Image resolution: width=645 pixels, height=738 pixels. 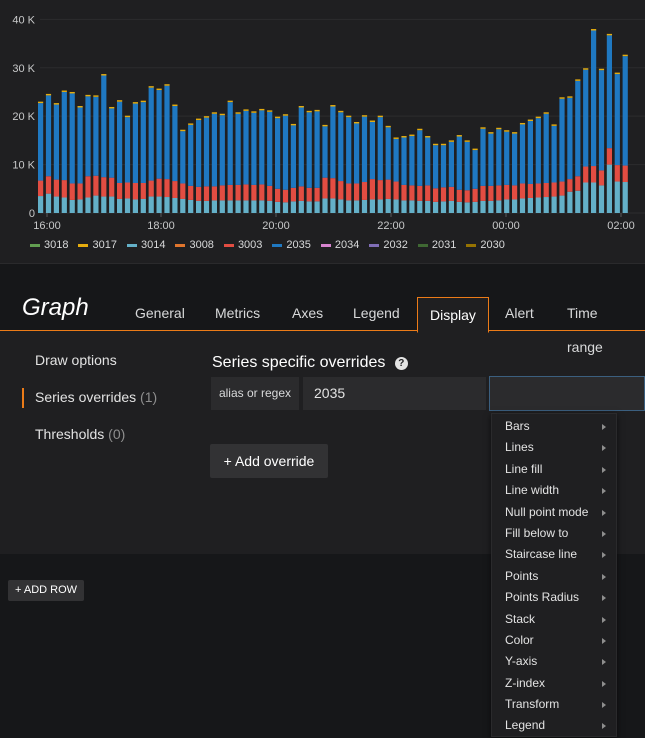 I want to click on menu-item-fill-below-to: Fill below to, so click(x=554, y=533).